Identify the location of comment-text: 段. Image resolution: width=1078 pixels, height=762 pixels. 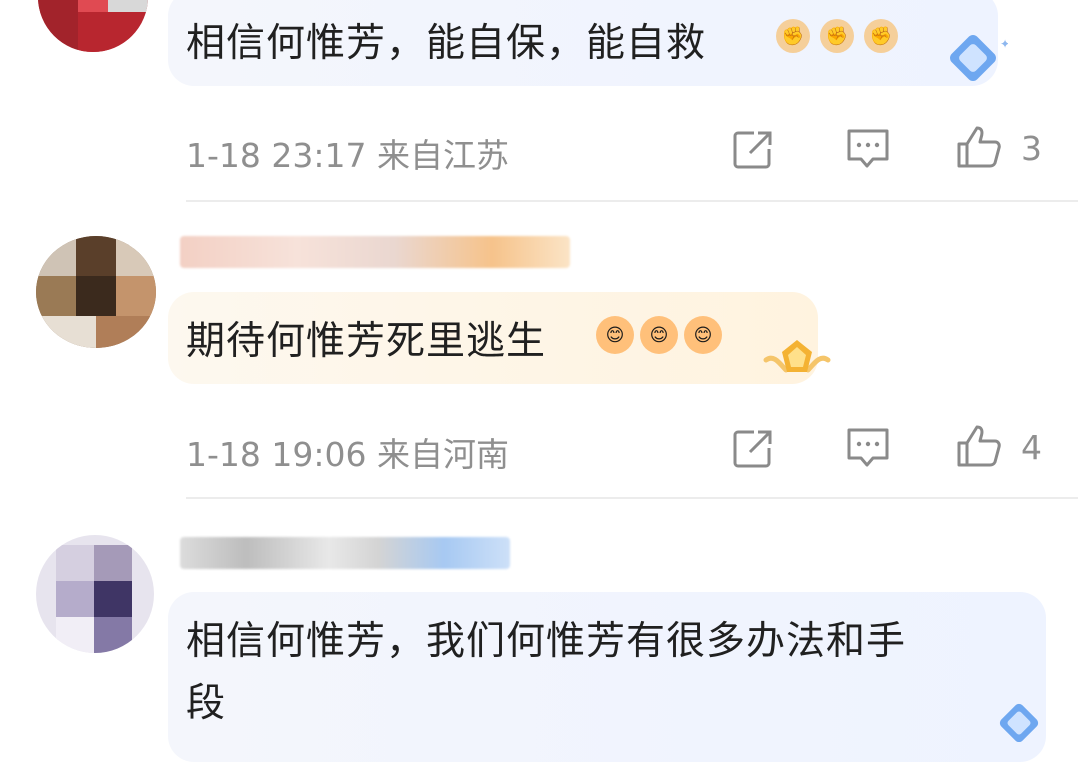
(206, 703).